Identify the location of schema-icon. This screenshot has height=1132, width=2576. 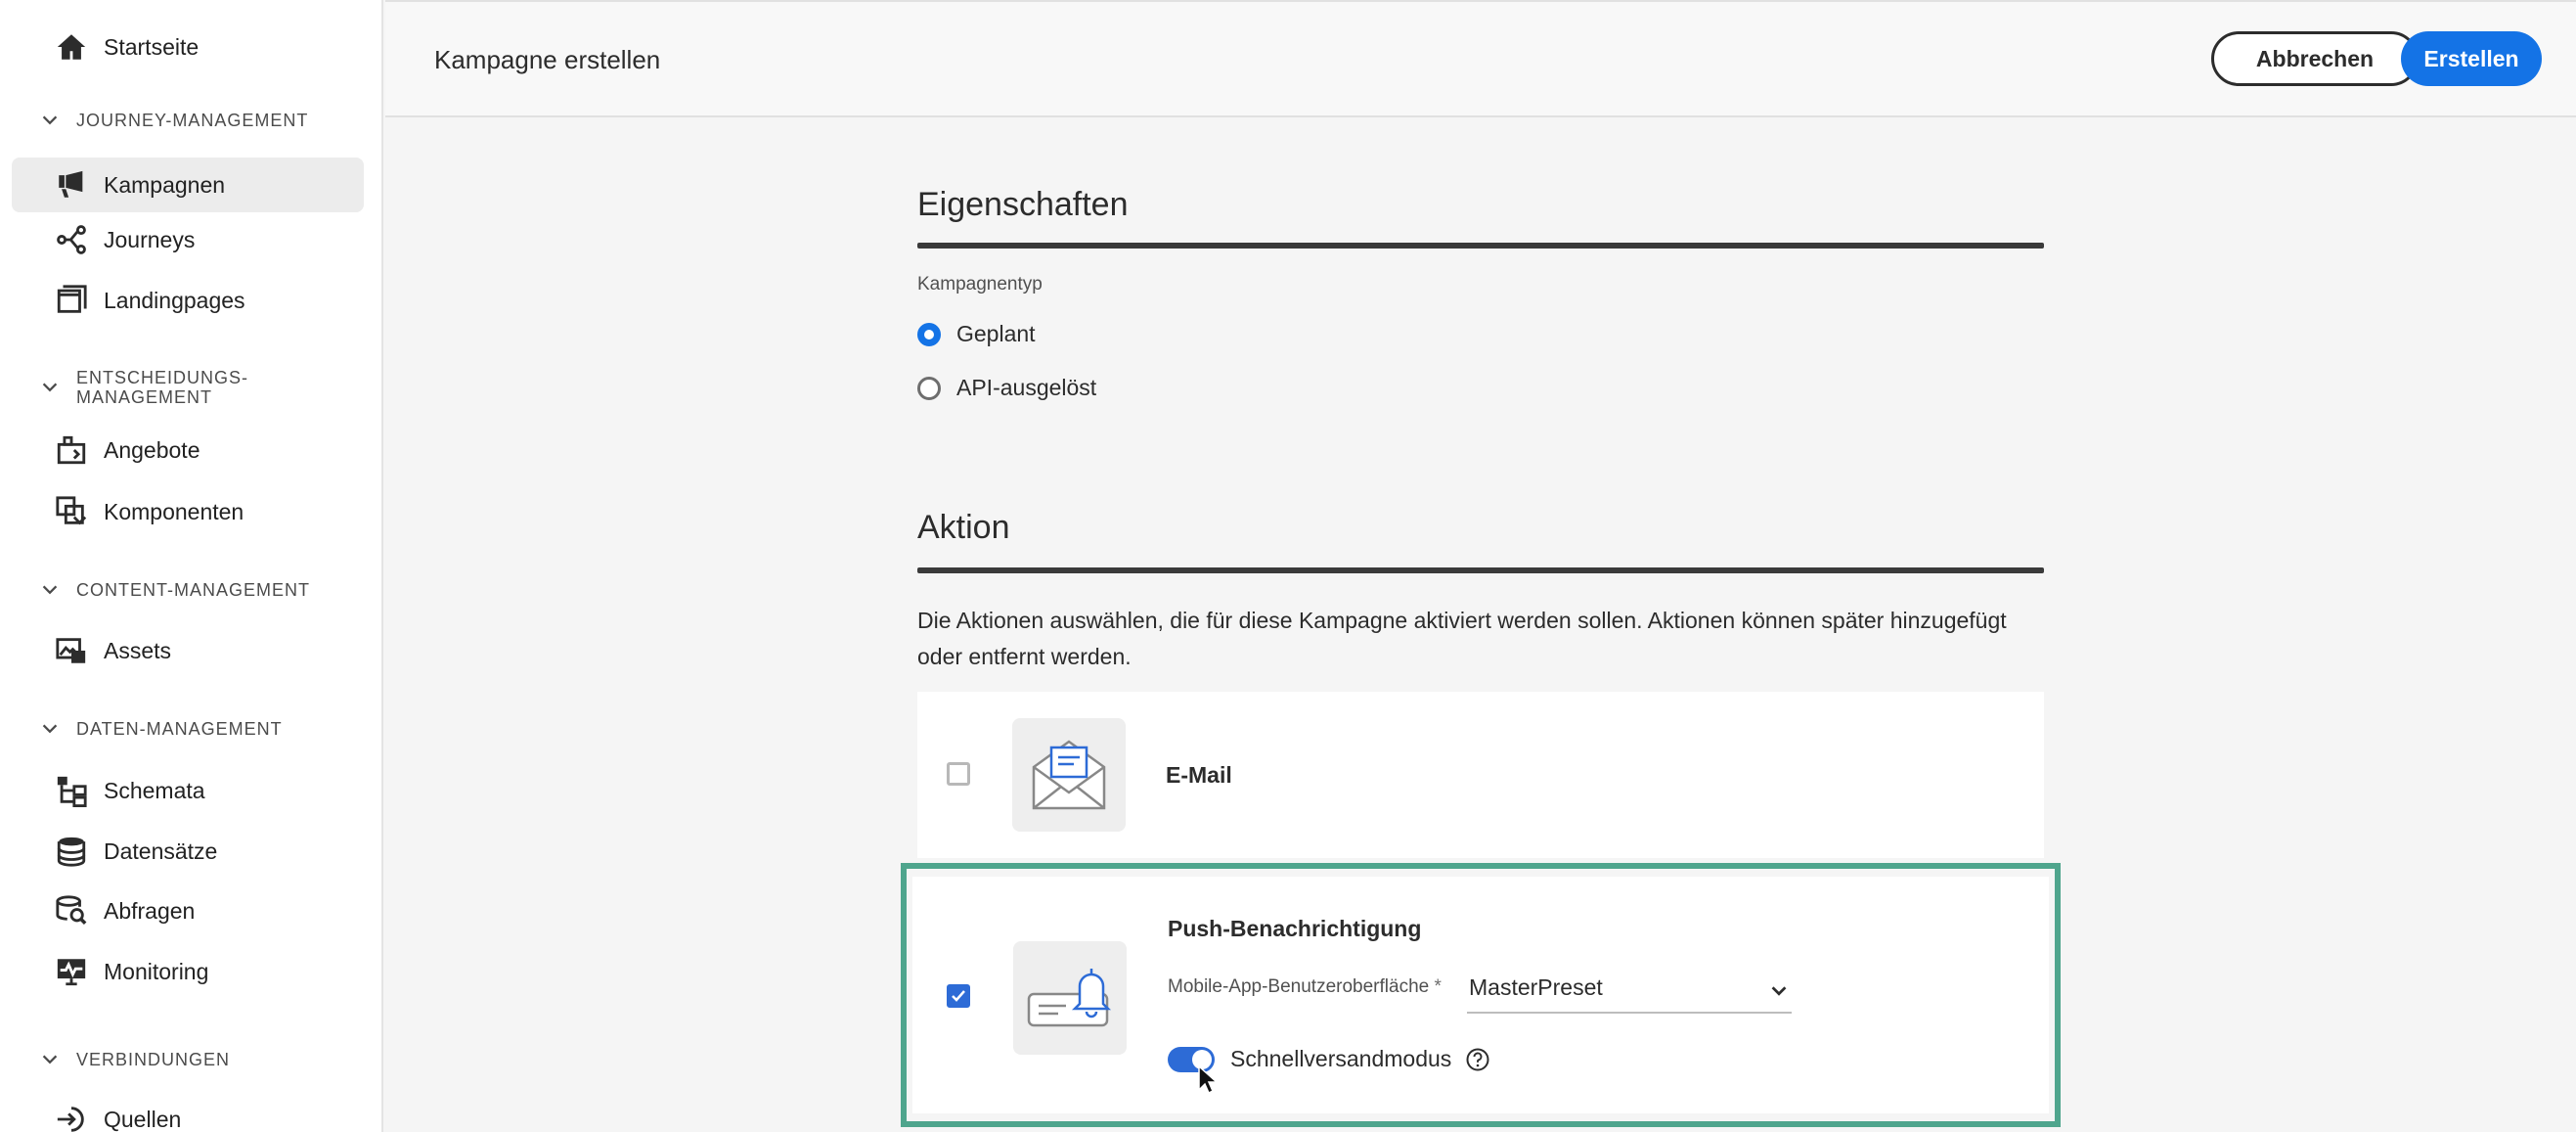
(71, 790).